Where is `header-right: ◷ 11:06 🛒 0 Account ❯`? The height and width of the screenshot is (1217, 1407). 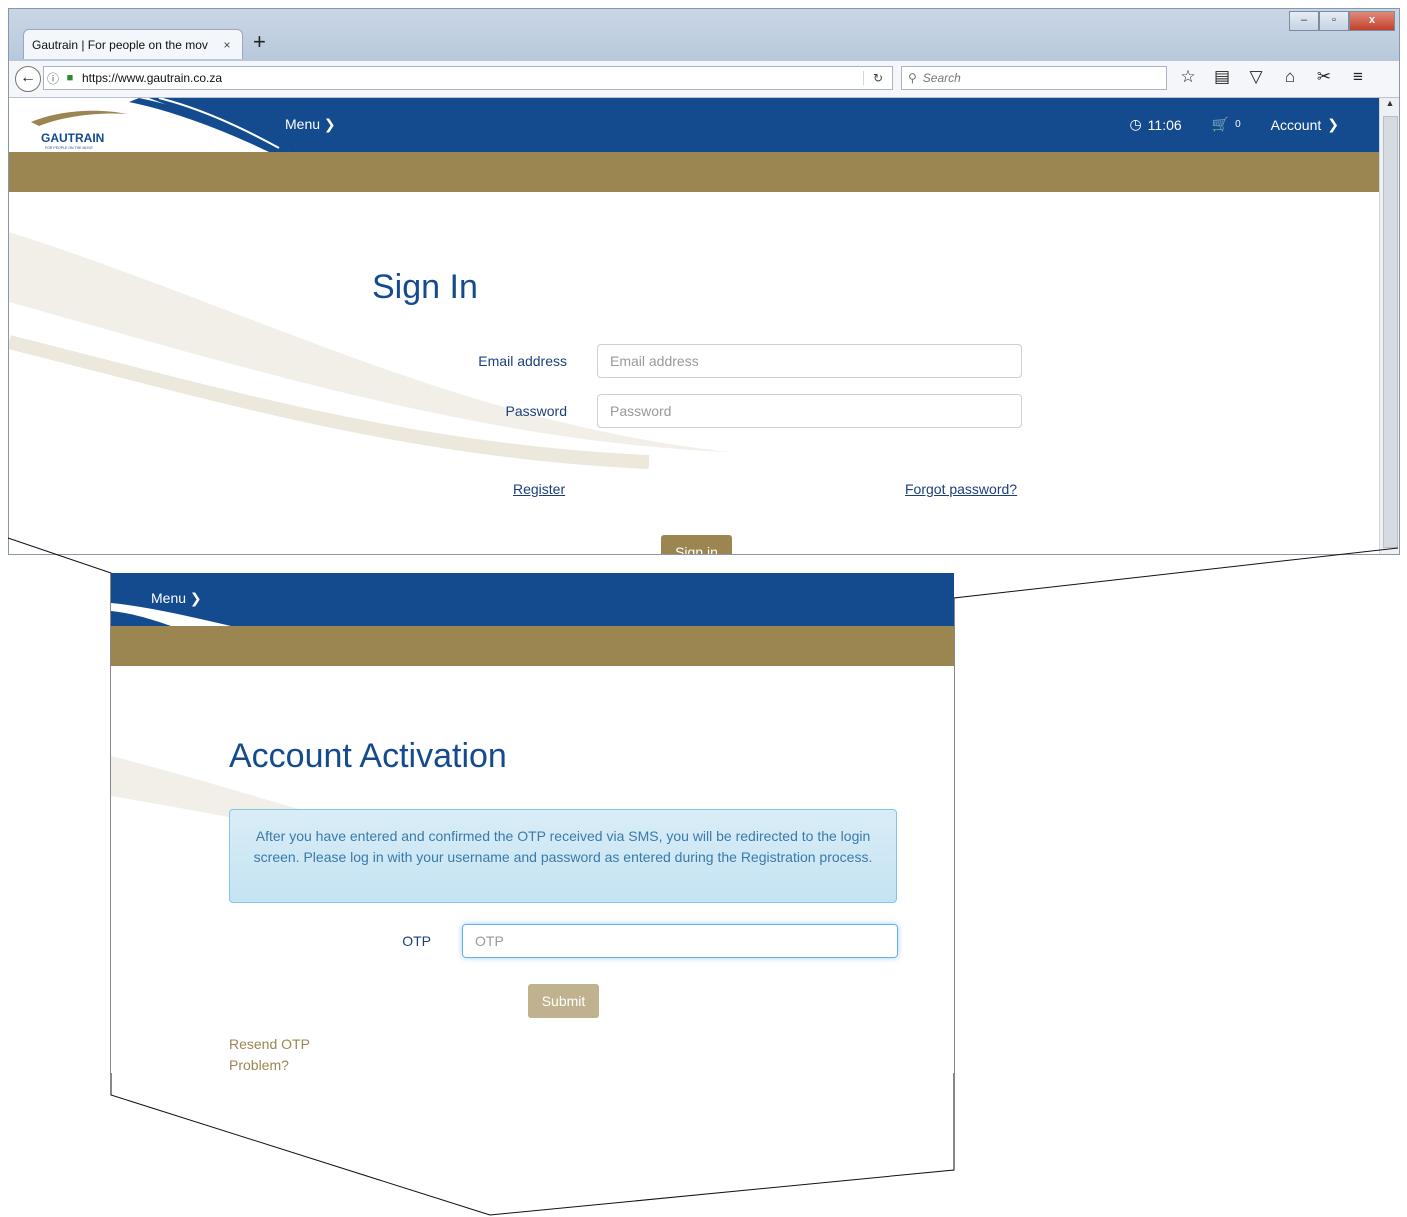 header-right: ◷ 11:06 🛒 0 Account ❯ is located at coordinates (1234, 124).